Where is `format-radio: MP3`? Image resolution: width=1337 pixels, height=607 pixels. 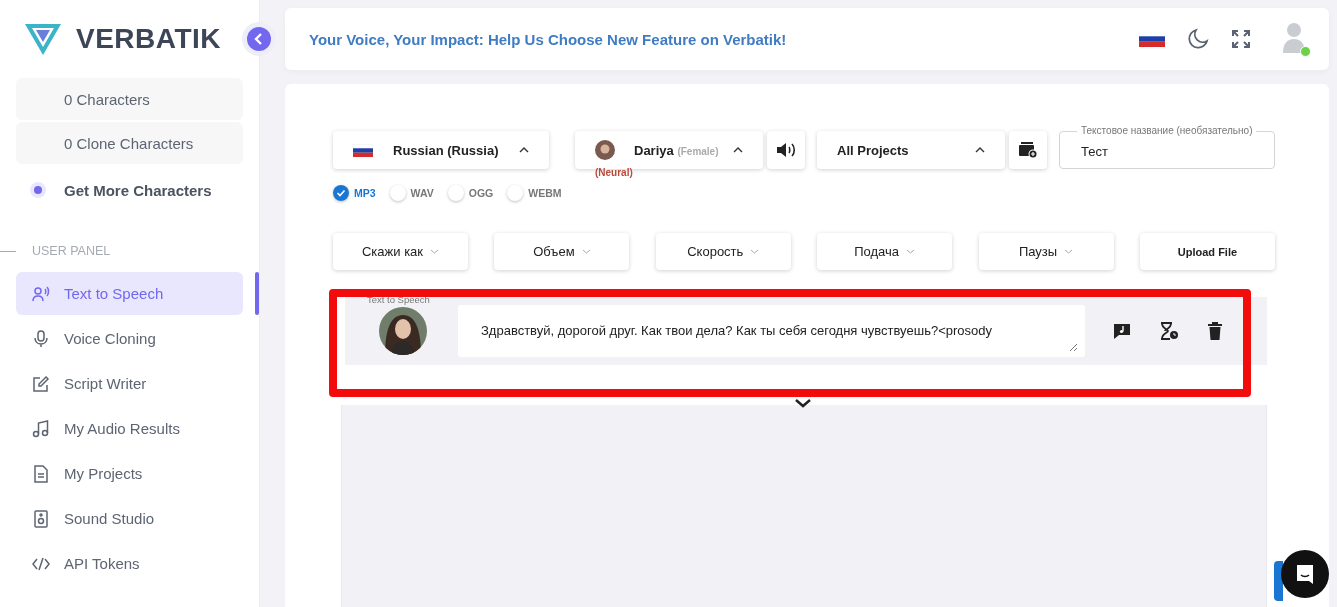 format-radio: MP3 is located at coordinates (354, 193).